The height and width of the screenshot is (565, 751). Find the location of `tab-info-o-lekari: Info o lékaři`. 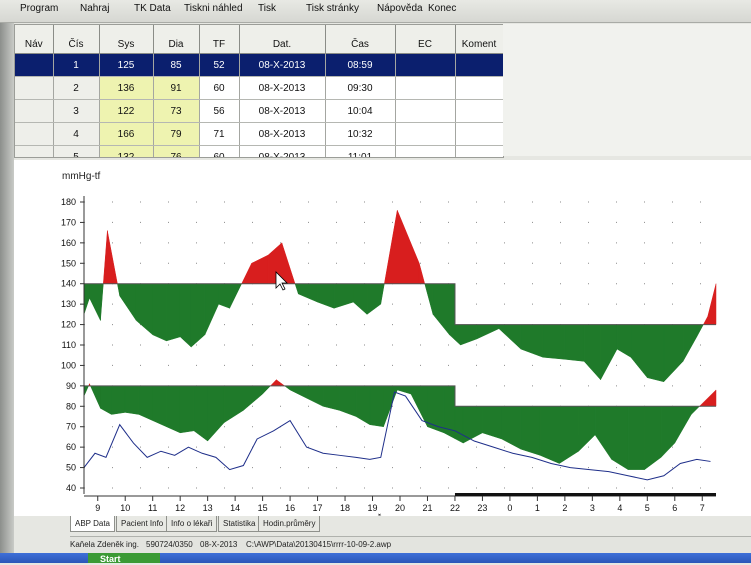

tab-info-o-lekari: Info o lékaři is located at coordinates (191, 524).